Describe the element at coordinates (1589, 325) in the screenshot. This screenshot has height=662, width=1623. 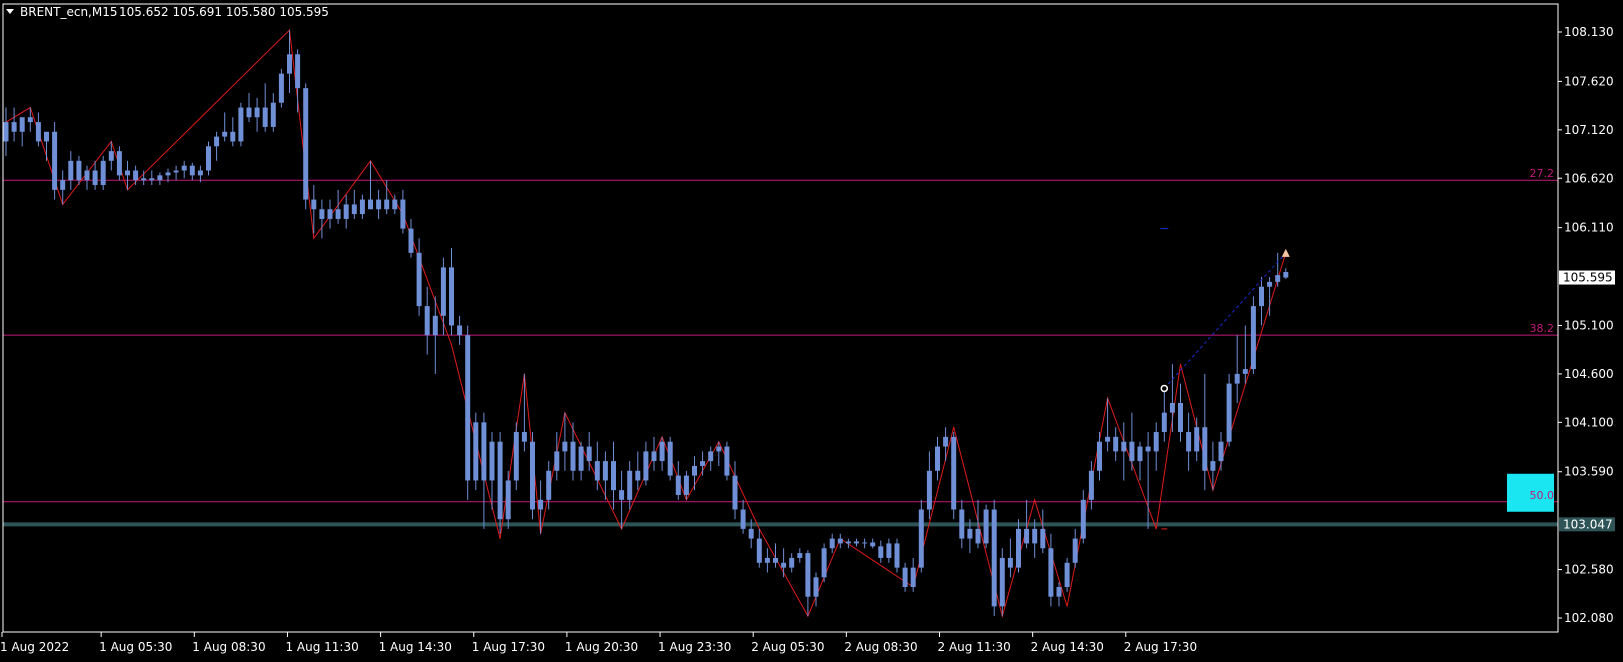
I see `price-tick-label: 105.100` at that location.